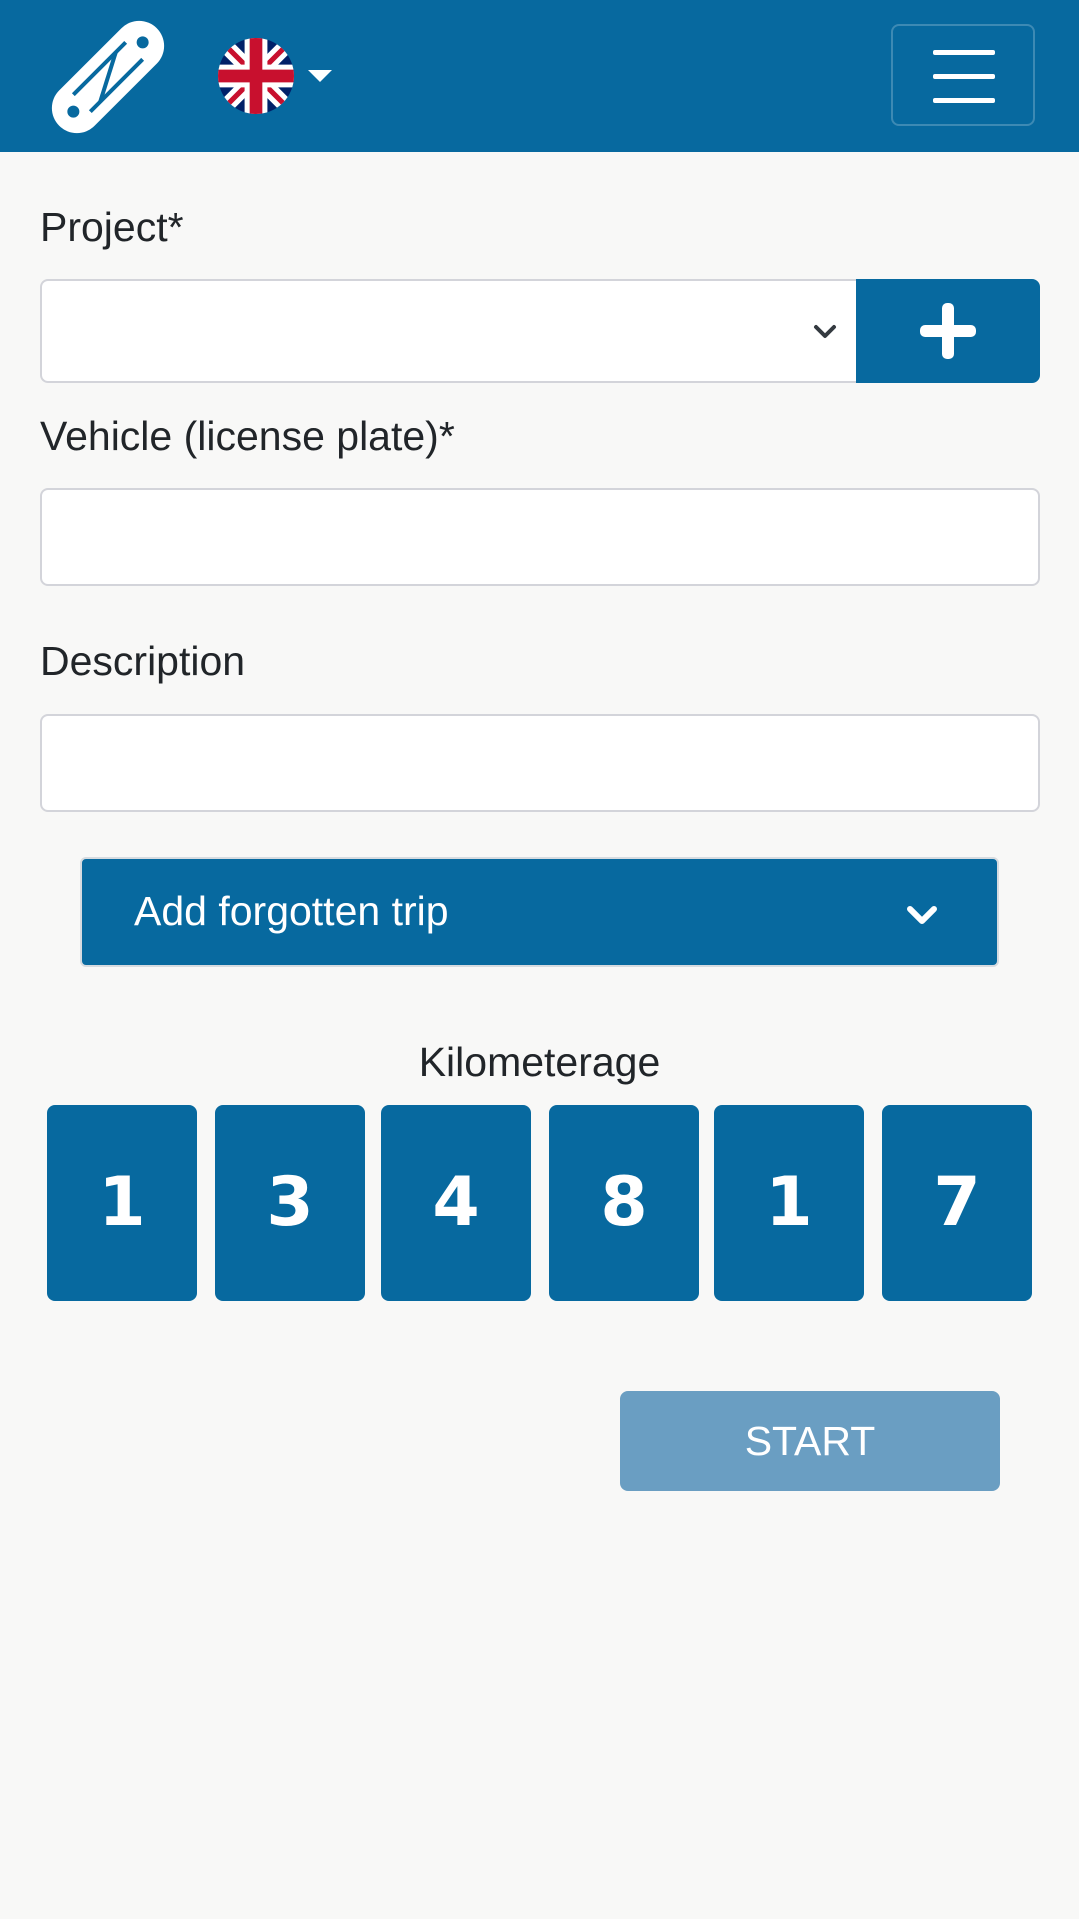 This screenshot has width=1079, height=1919. I want to click on language-selector, so click(278, 76).